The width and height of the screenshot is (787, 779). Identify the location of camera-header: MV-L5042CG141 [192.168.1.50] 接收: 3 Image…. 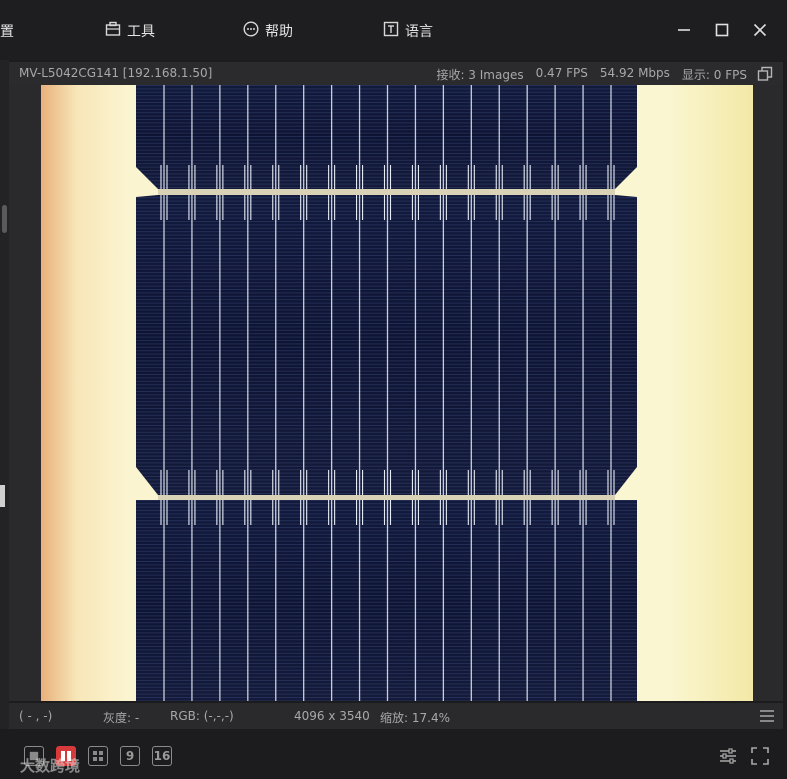
(396, 73).